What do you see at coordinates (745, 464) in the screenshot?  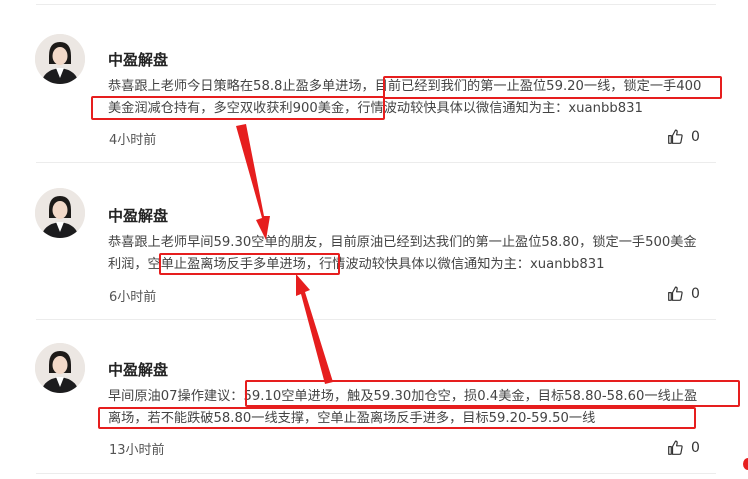 I see `edge-indicator` at bounding box center [745, 464].